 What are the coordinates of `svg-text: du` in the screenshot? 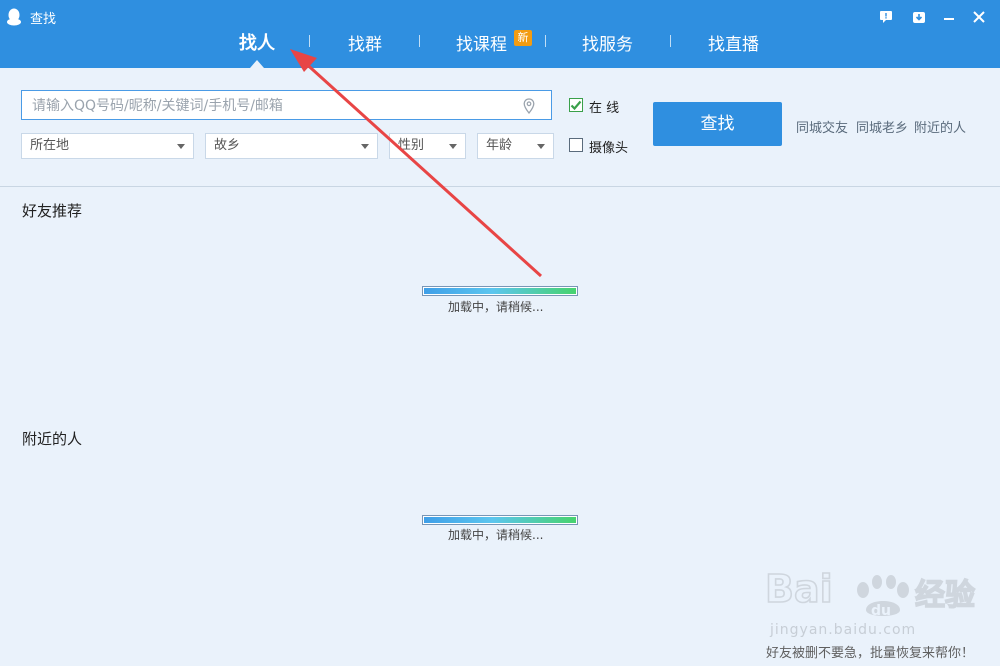 It's located at (881, 611).